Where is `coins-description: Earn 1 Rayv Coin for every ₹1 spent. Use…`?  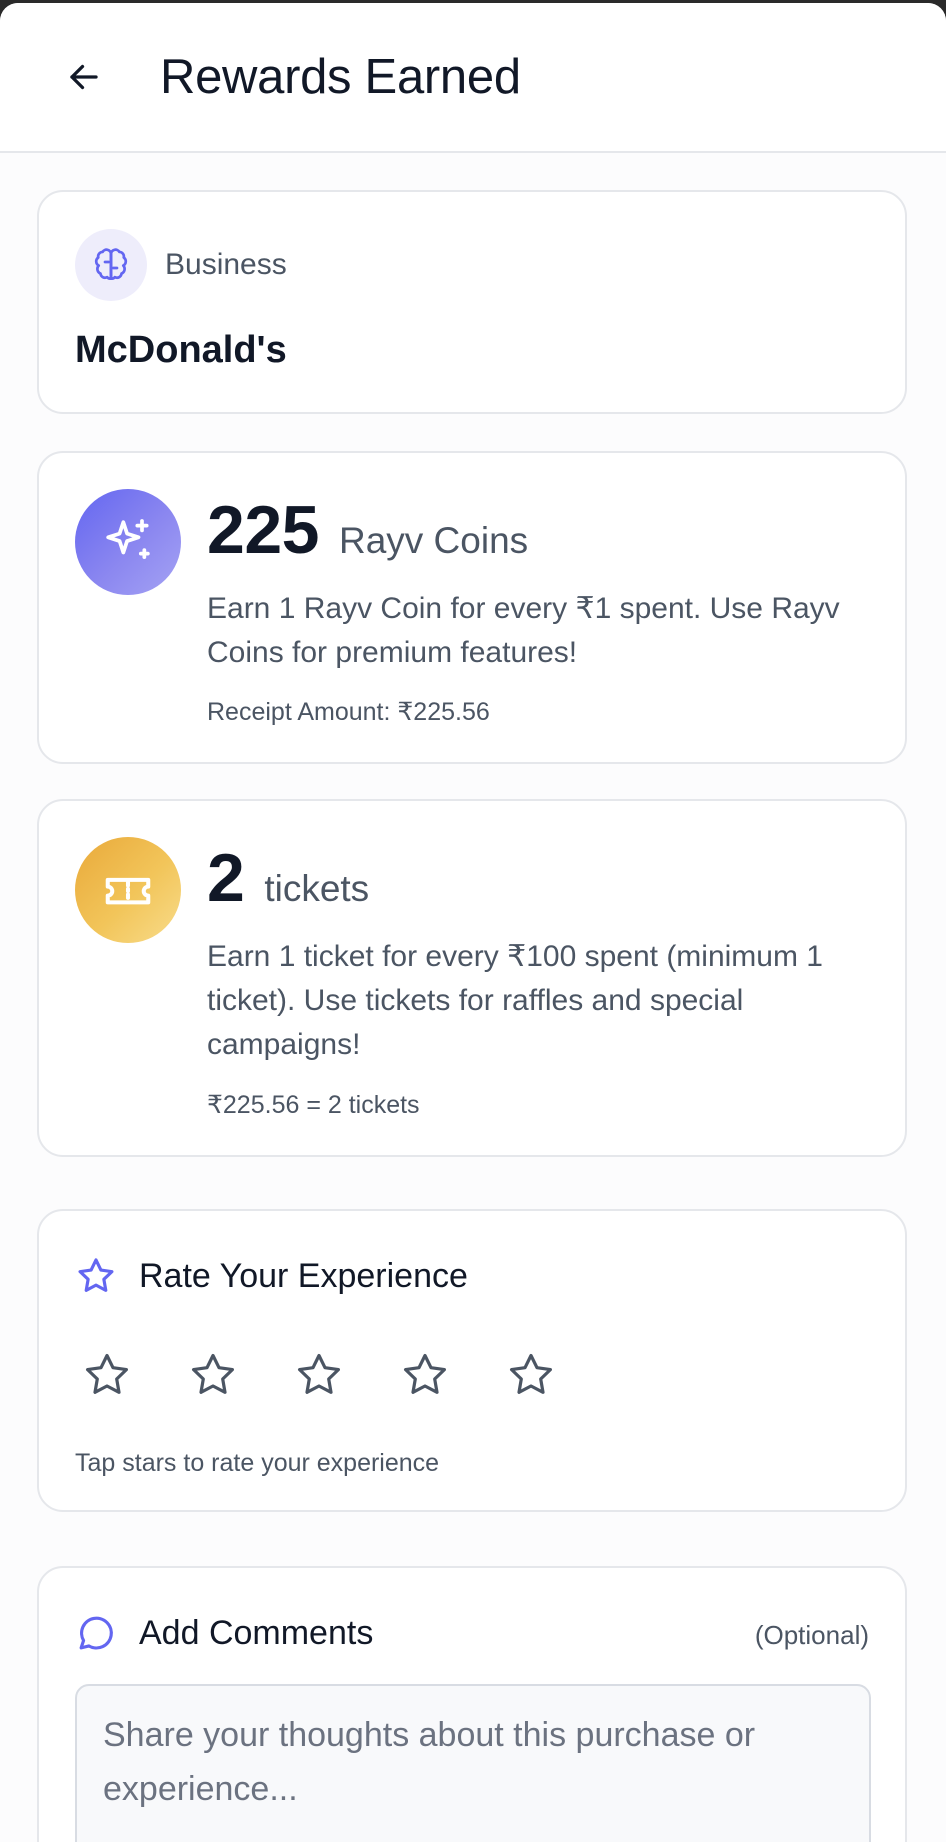
coins-description: Earn 1 Rayv Coin for every ₹1 spent. Use… is located at coordinates (523, 630).